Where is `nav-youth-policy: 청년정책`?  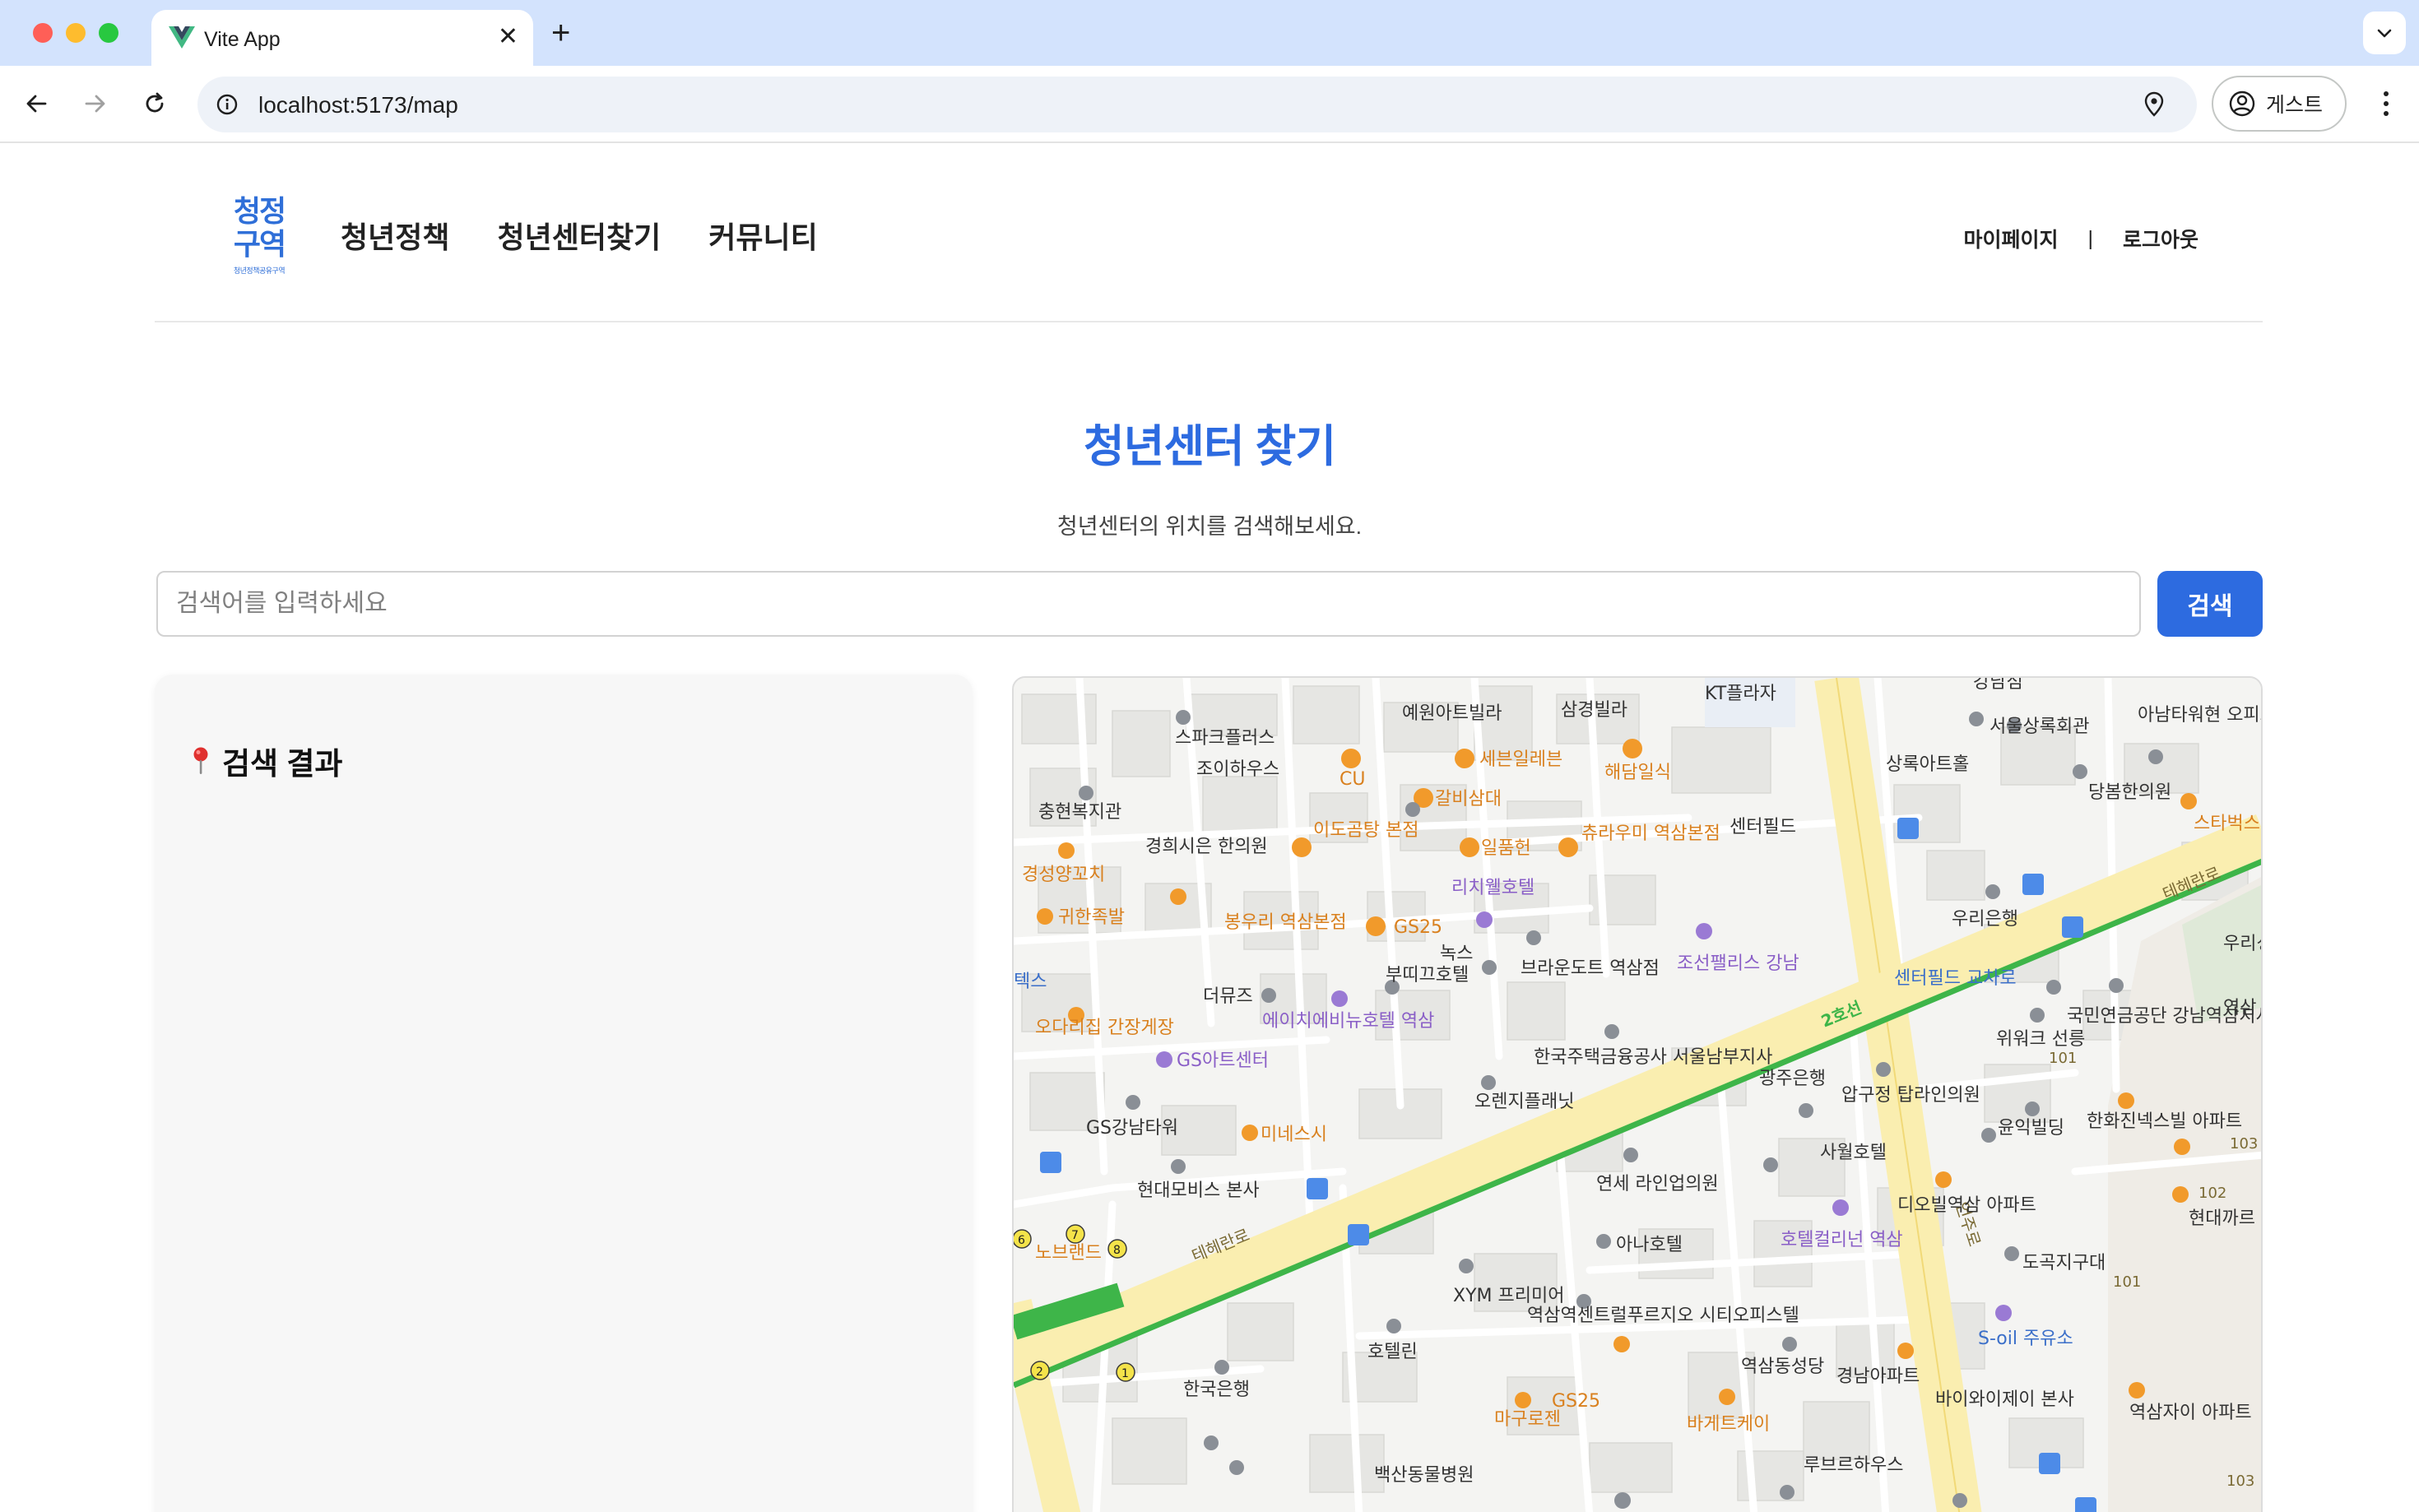
nav-youth-policy: 청년정책 is located at coordinates (395, 235).